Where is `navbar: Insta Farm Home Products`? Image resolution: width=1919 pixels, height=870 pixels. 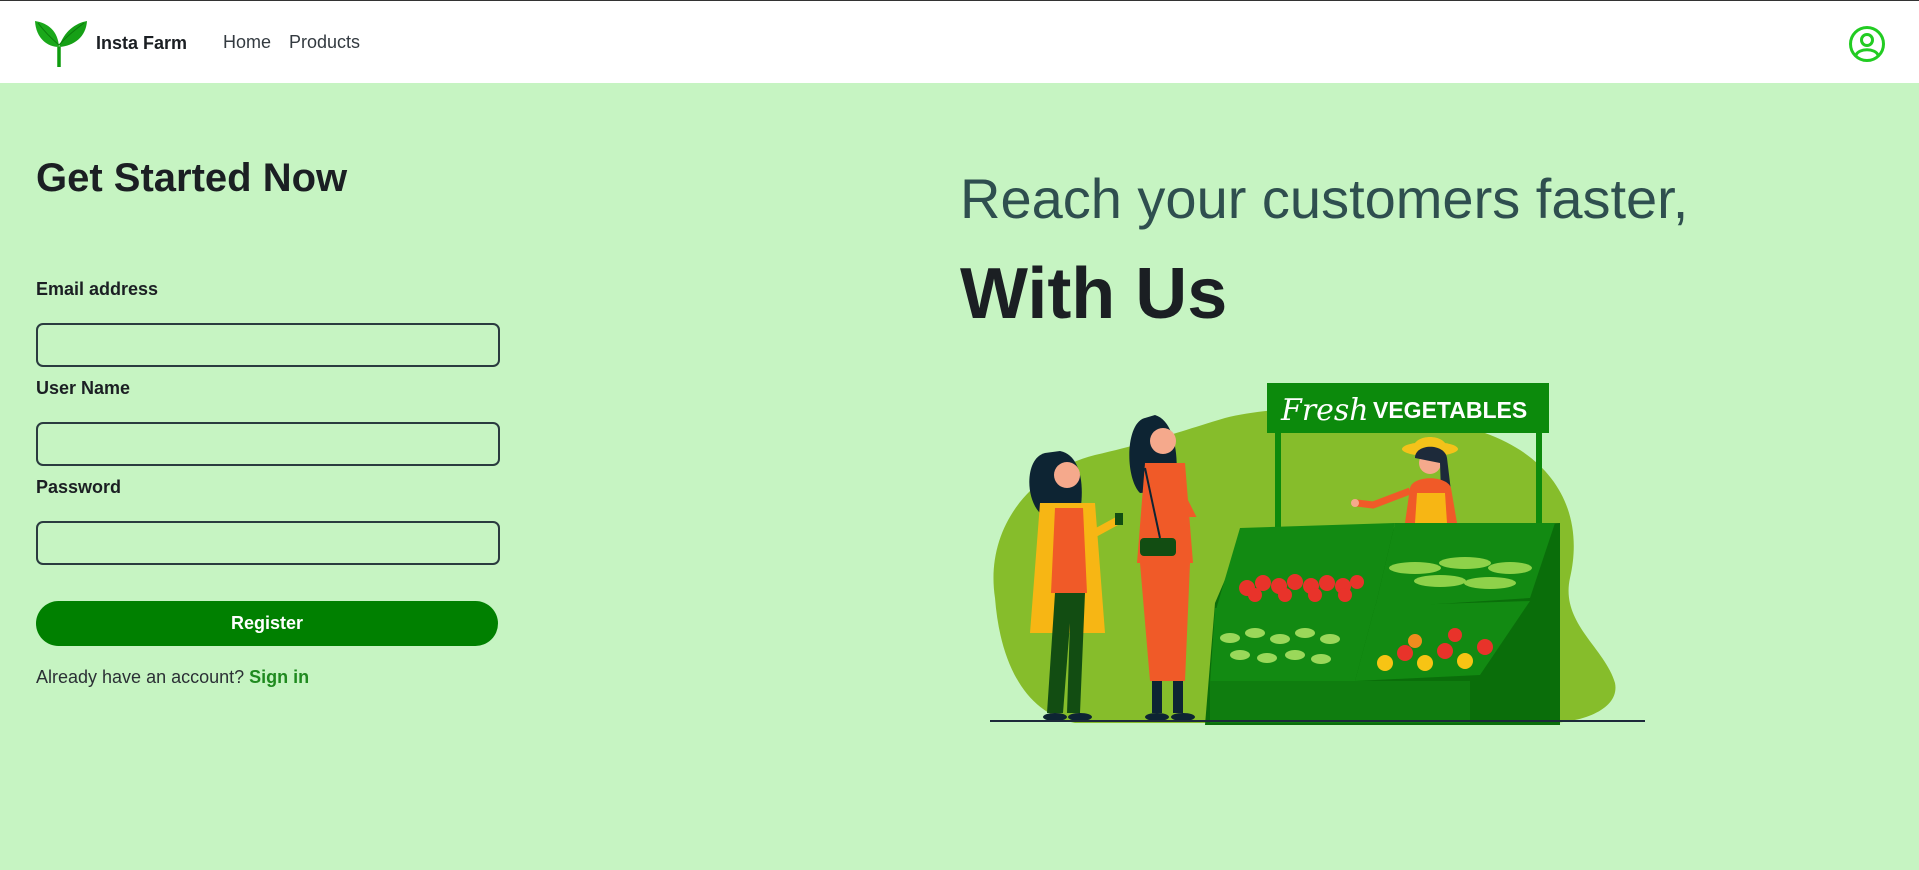 navbar: Insta Farm Home Products is located at coordinates (959, 42).